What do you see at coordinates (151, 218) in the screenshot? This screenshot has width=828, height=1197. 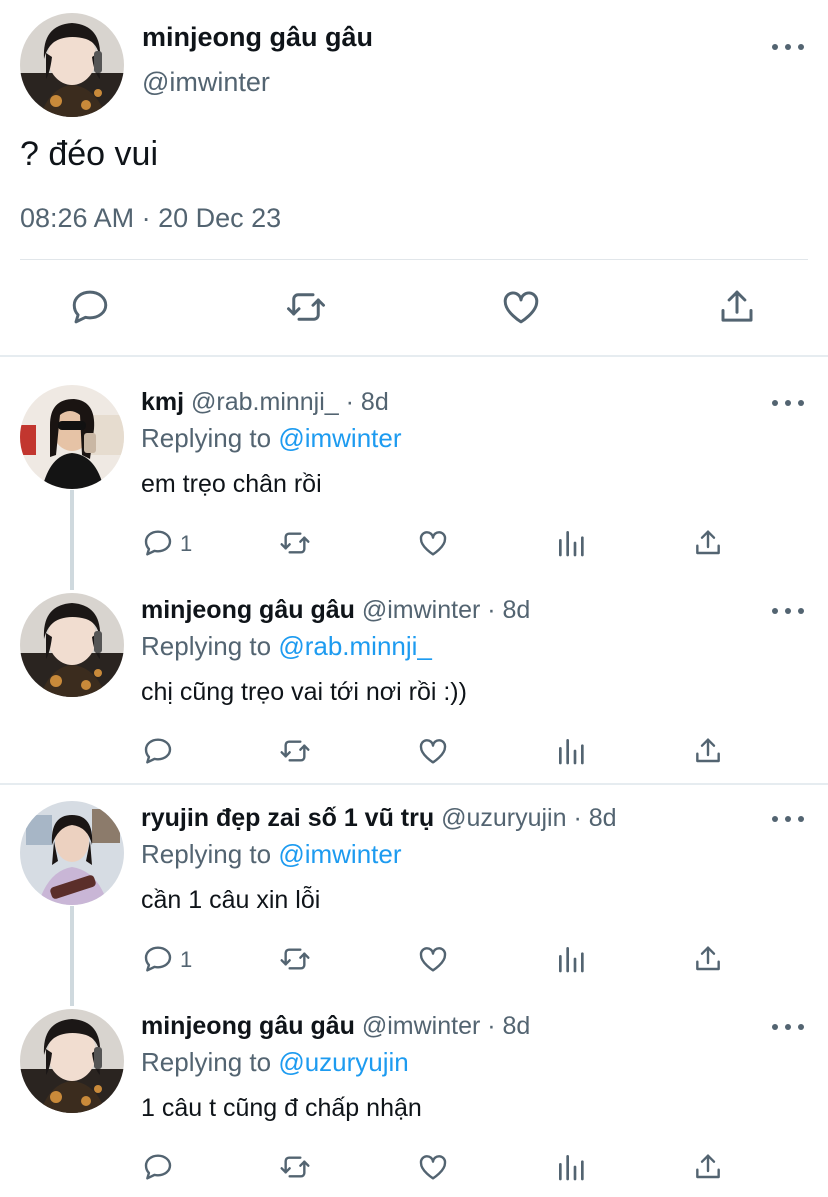 I see `tweet-timestamp: 08:26 AM · 20 Dec 23` at bounding box center [151, 218].